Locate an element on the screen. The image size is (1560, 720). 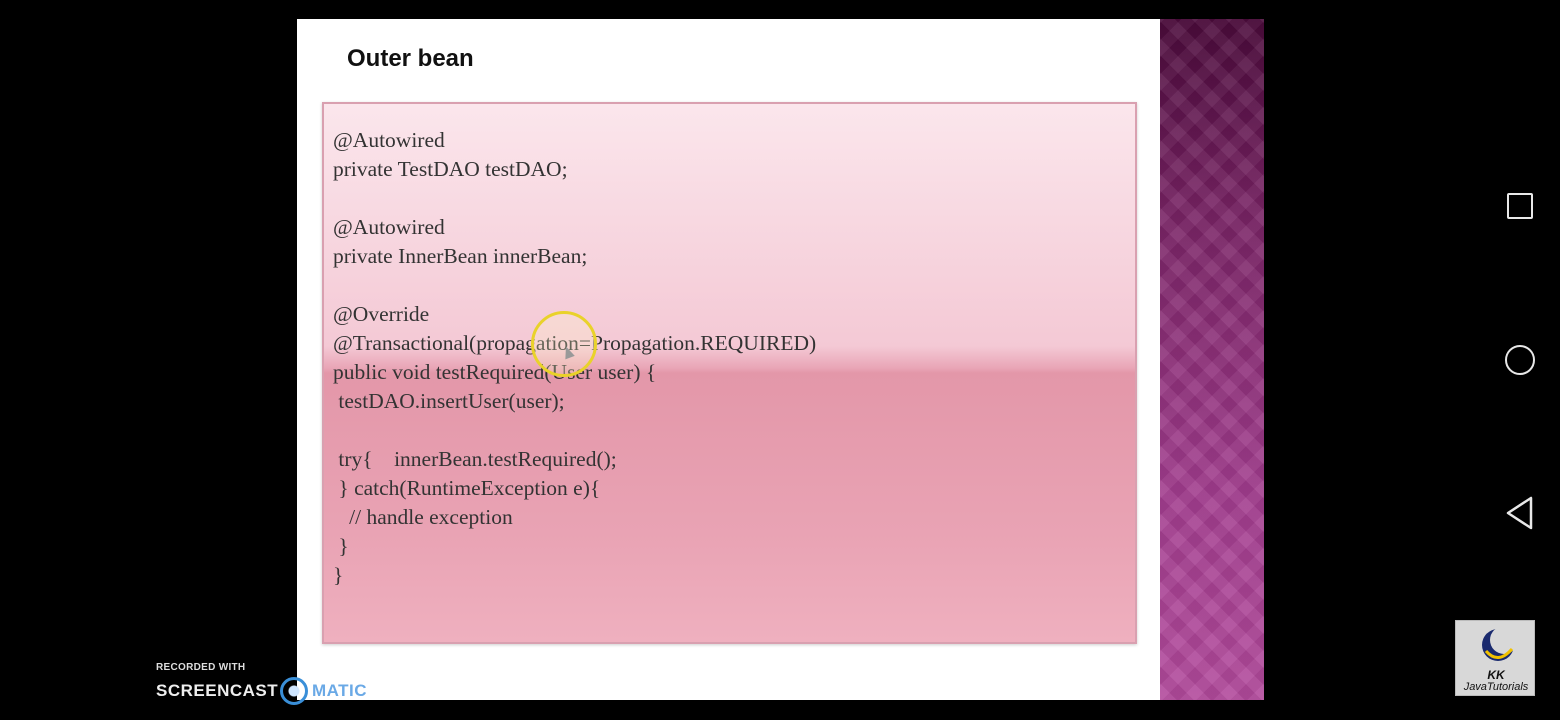
watermark-brand-right: MATIC is located at coordinates (340, 690).